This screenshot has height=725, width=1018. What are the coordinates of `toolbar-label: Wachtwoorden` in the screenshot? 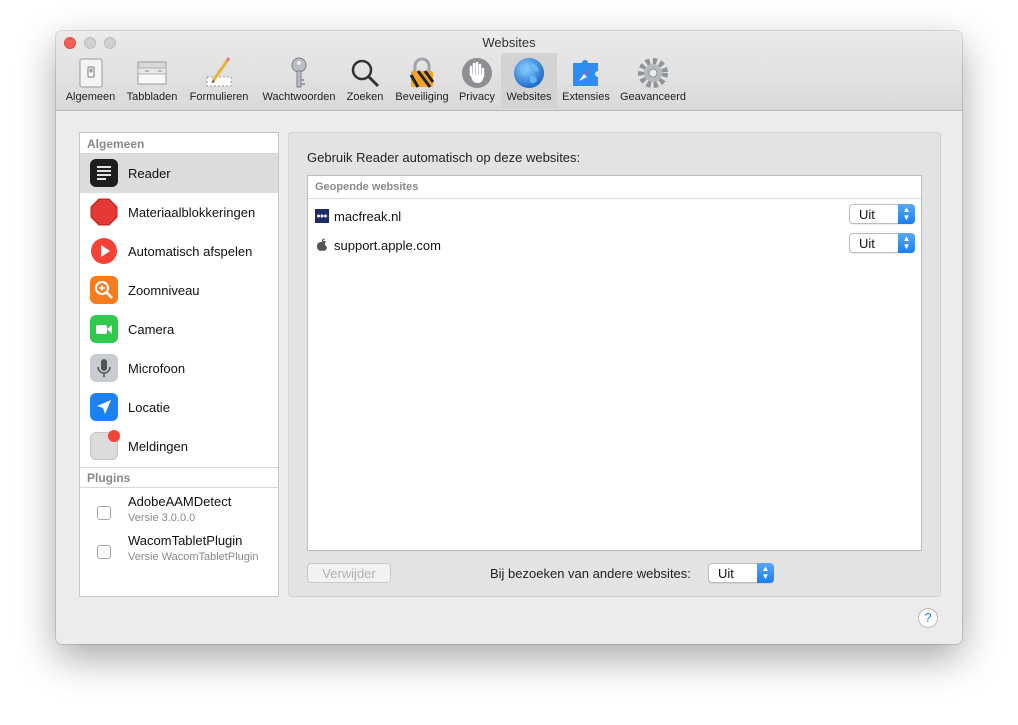 It's located at (299, 97).